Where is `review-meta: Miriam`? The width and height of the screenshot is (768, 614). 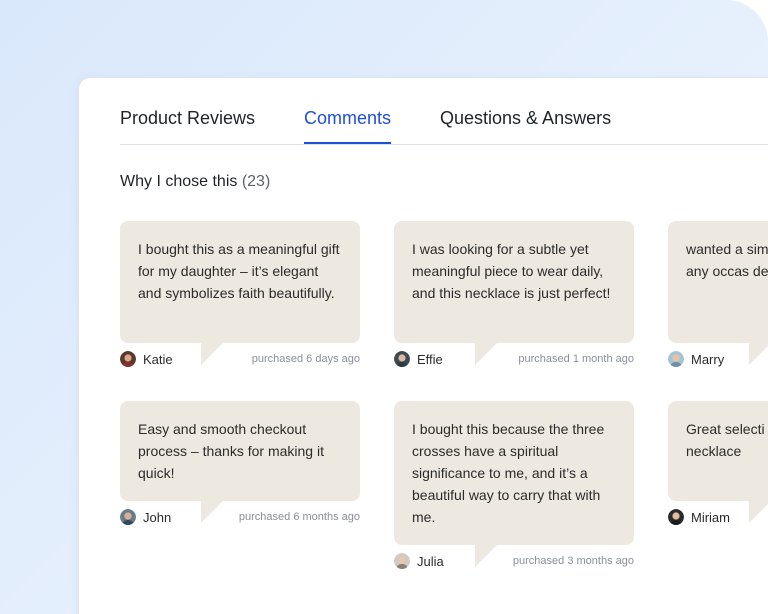 review-meta: Miriam is located at coordinates (718, 517).